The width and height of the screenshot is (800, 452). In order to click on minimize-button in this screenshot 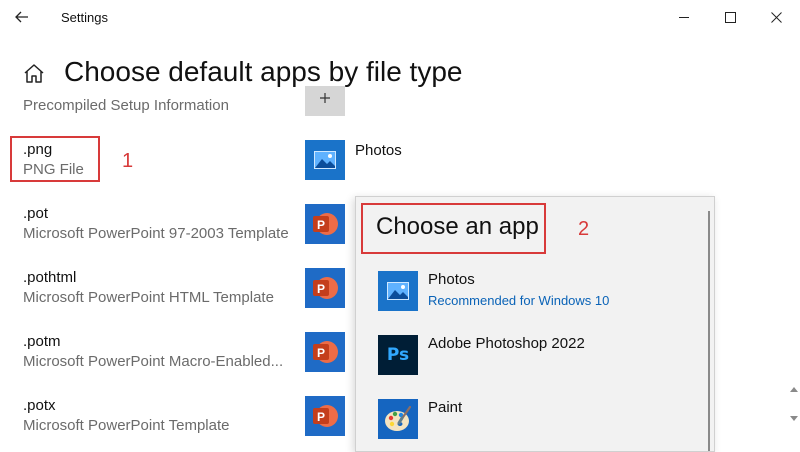, I will do `click(684, 17)`.